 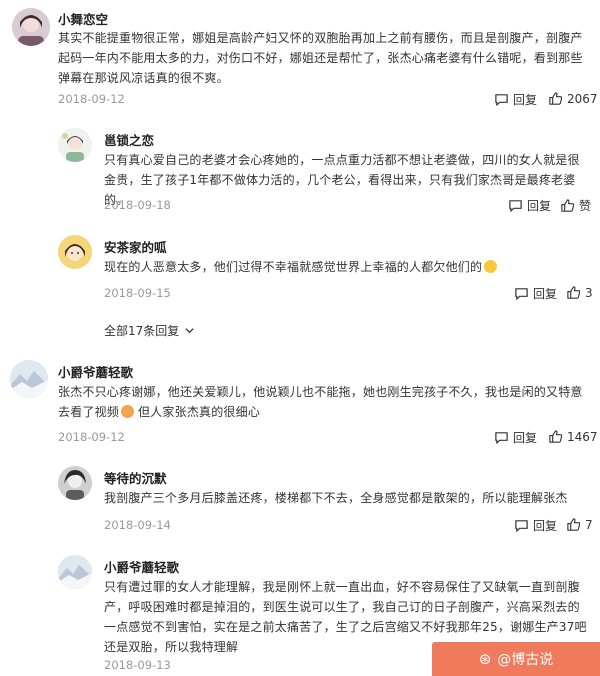 I want to click on watermark-banner: ⊛ @博古说, so click(x=516, y=659).